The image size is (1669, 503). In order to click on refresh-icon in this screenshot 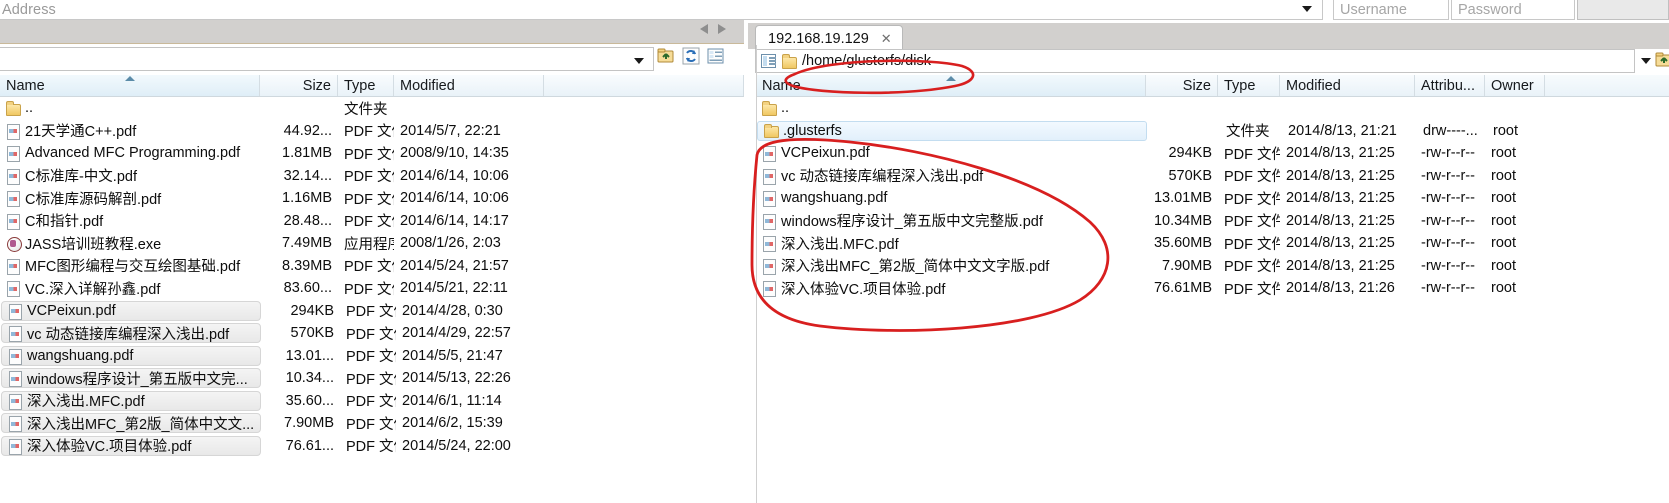, I will do `click(691, 56)`.